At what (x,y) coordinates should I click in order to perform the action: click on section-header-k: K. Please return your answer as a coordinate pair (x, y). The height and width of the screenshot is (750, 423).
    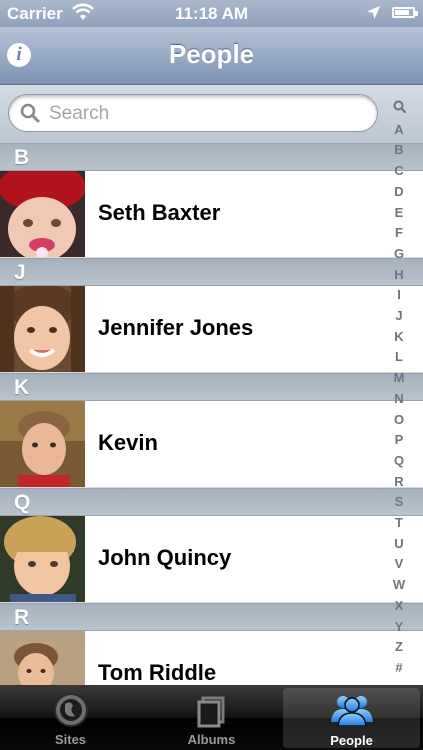
    Looking at the image, I should click on (211, 387).